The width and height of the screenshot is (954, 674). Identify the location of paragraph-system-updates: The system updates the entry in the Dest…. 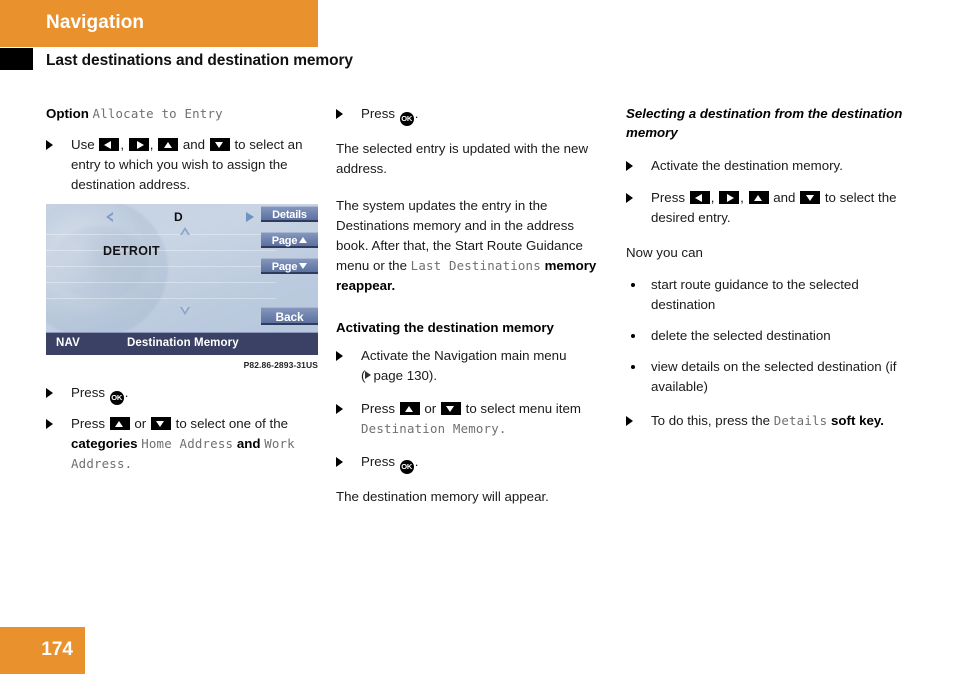
(472, 246).